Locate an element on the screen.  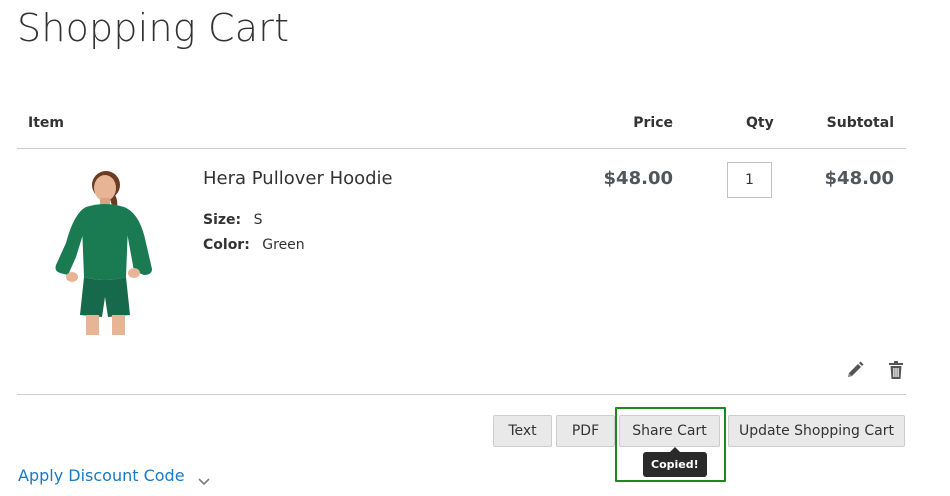
item-price: $48.00 is located at coordinates (638, 178).